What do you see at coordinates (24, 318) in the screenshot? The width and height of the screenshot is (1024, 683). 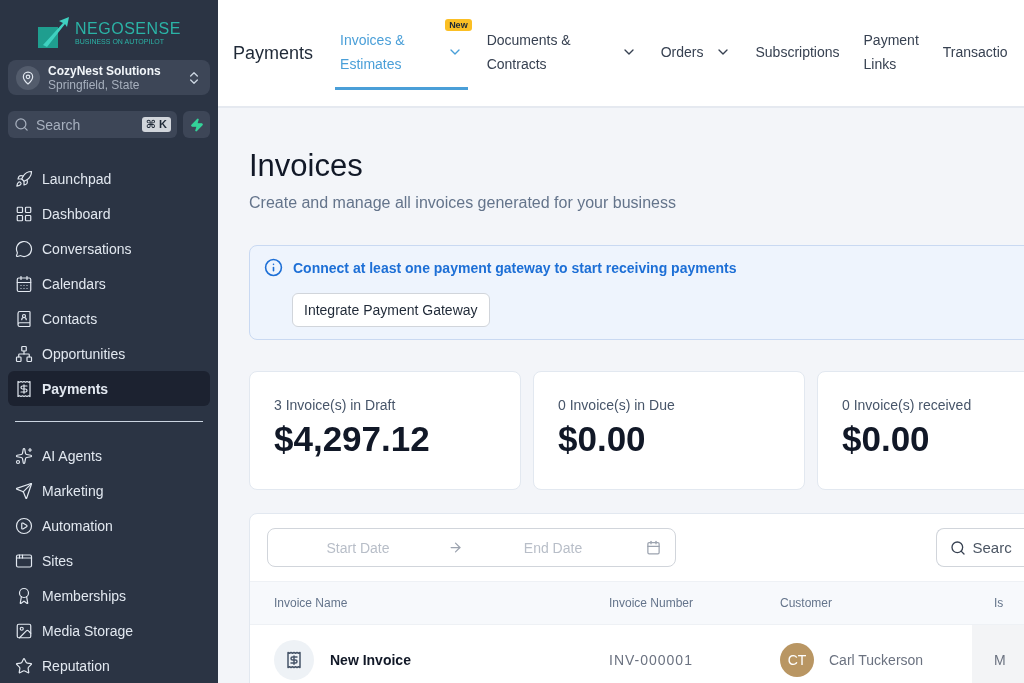 I see `address-book-icon` at bounding box center [24, 318].